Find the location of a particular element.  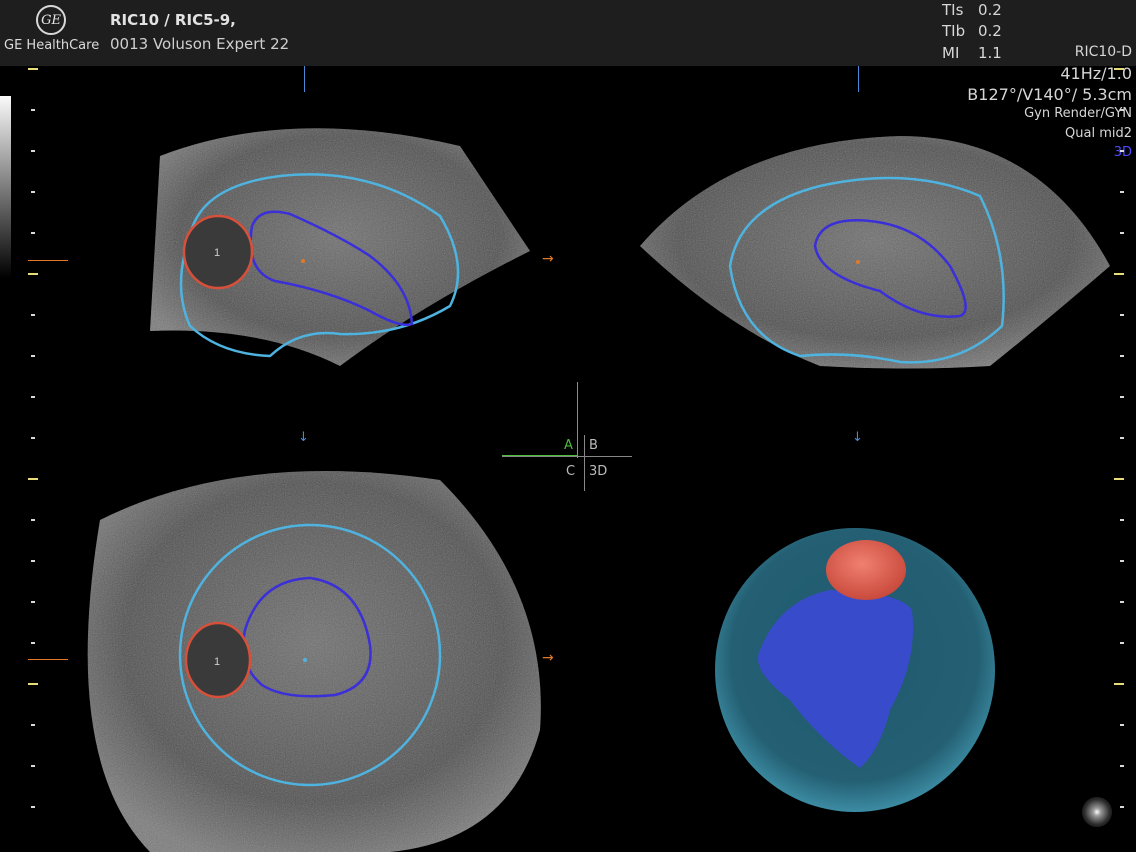

pane-c-lesion-marker: 1 is located at coordinates (217, 662).